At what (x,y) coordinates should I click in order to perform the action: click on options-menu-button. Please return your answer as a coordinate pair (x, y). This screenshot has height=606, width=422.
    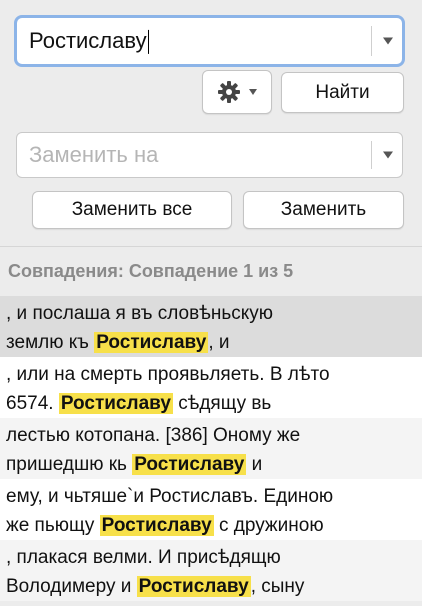
    Looking at the image, I should click on (237, 92).